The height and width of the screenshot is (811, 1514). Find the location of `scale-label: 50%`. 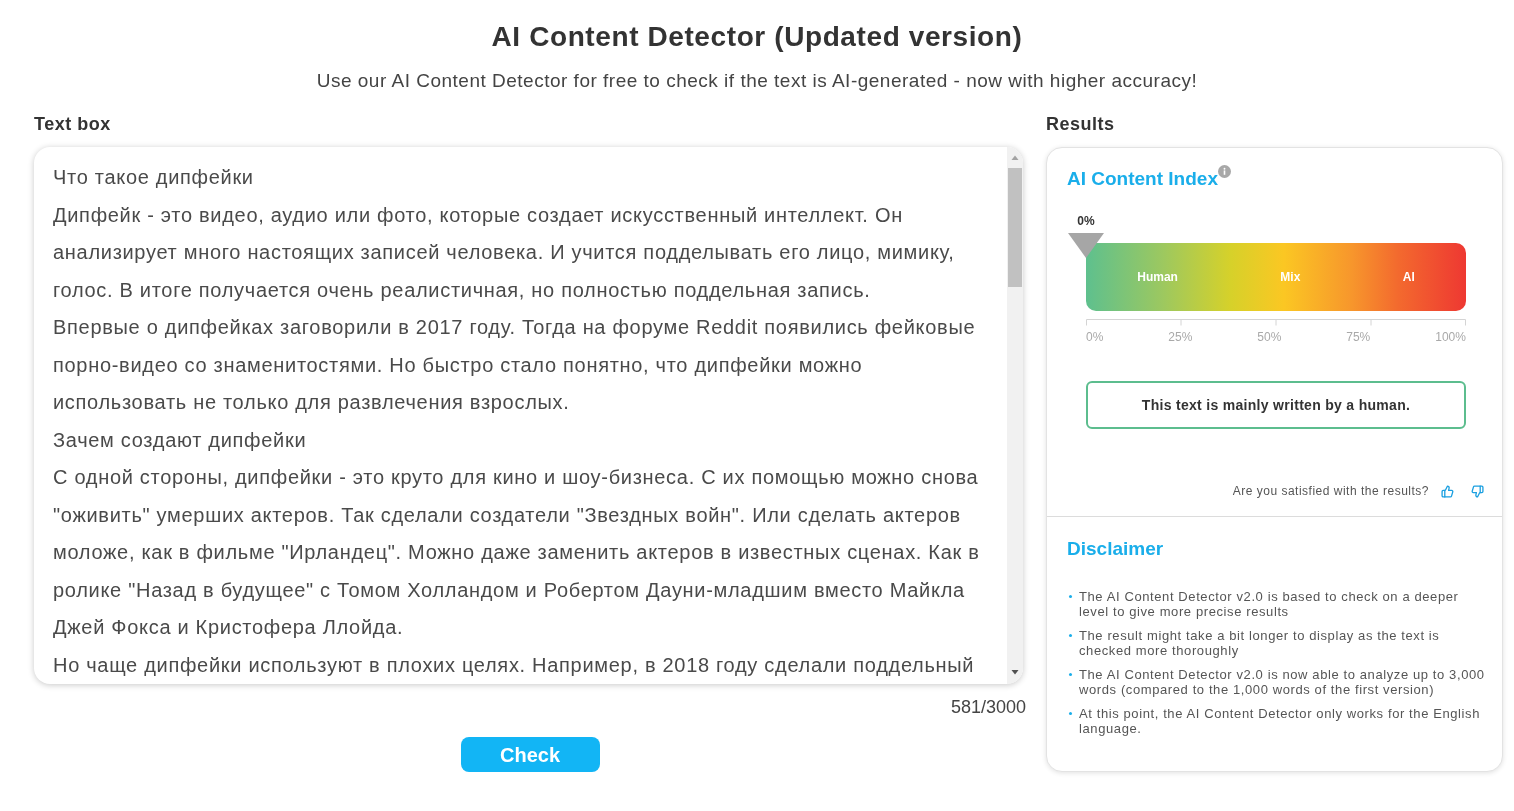

scale-label: 50% is located at coordinates (1269, 337).